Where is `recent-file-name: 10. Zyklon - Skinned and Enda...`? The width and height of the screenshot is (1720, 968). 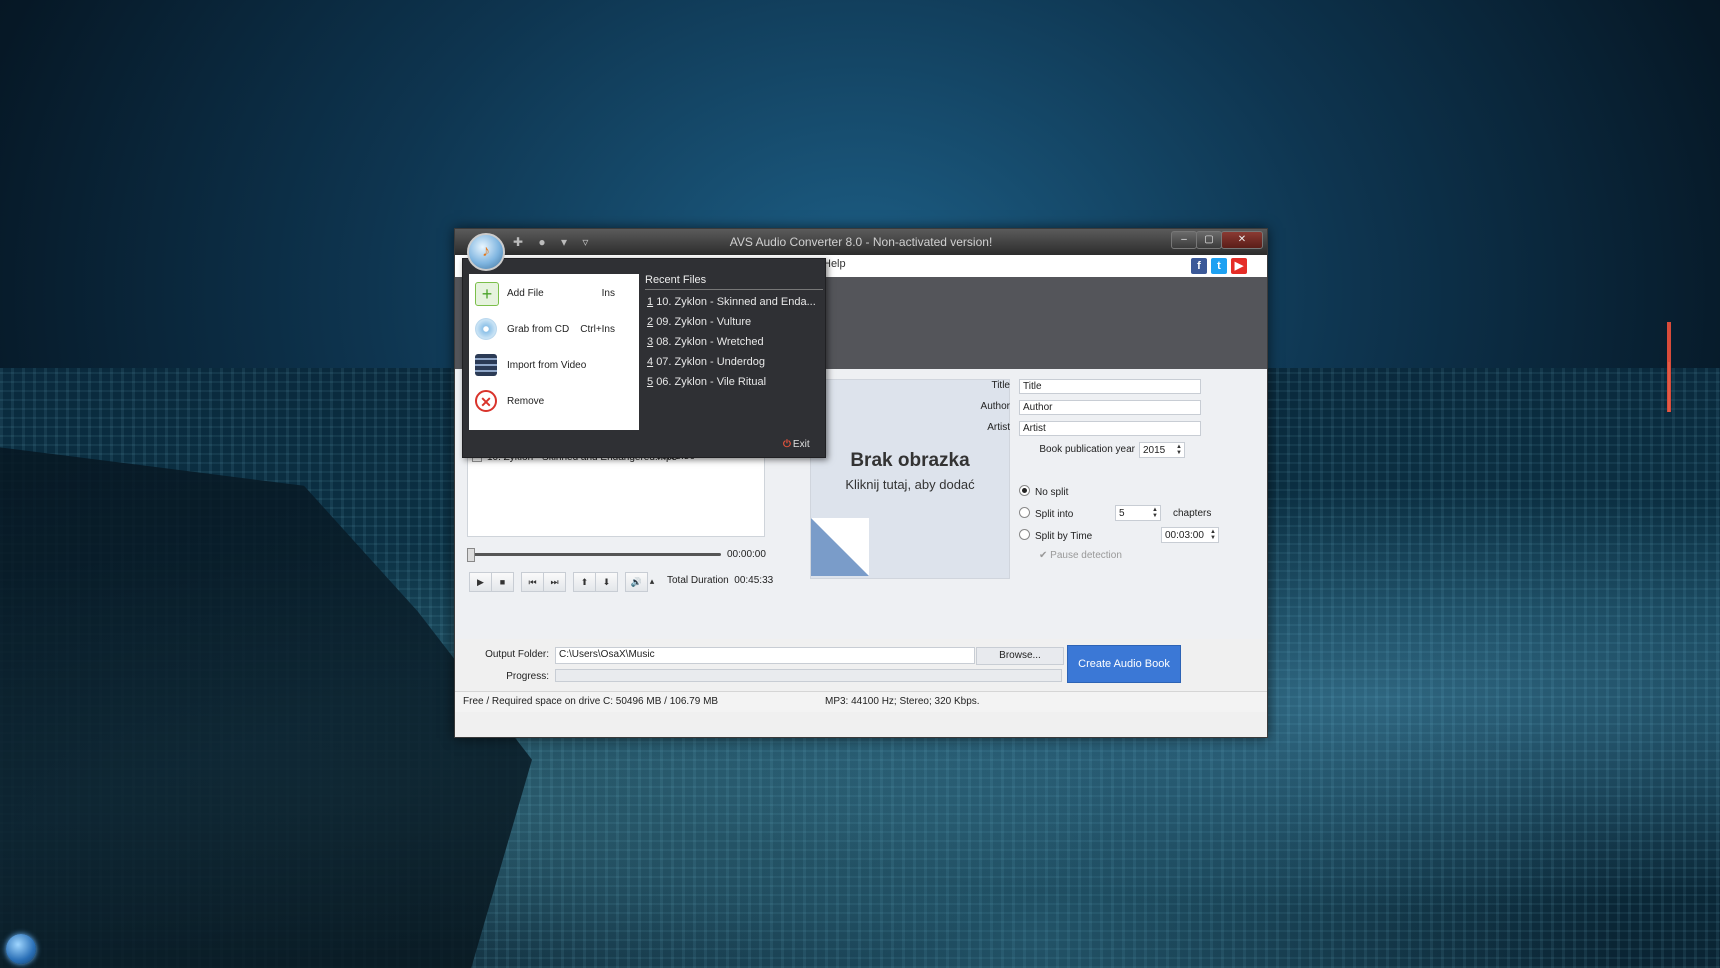 recent-file-name: 10. Zyklon - Skinned and Enda... is located at coordinates (736, 302).